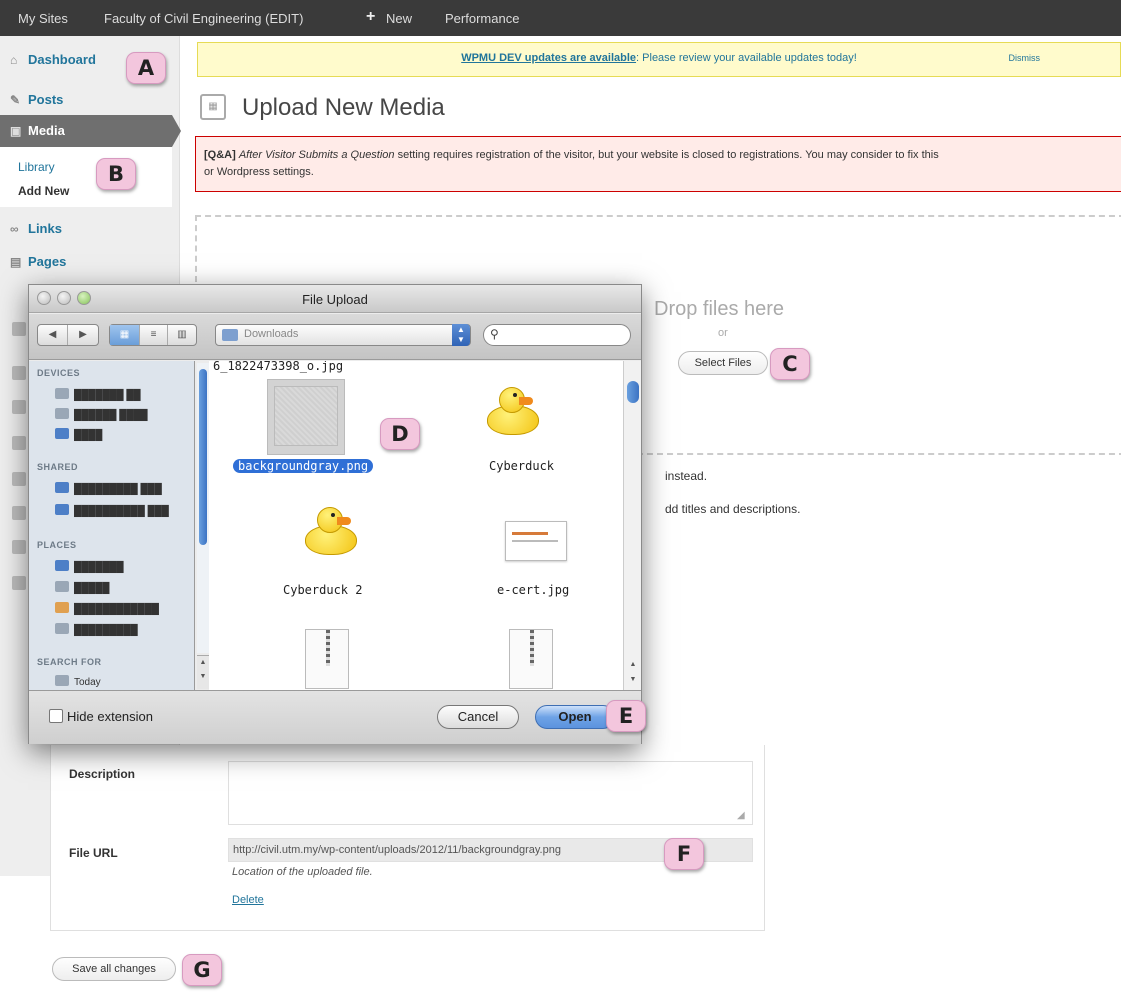 This screenshot has width=1121, height=994. Describe the element at coordinates (43, 191) in the screenshot. I see `submenu-add-new: Add New` at that location.